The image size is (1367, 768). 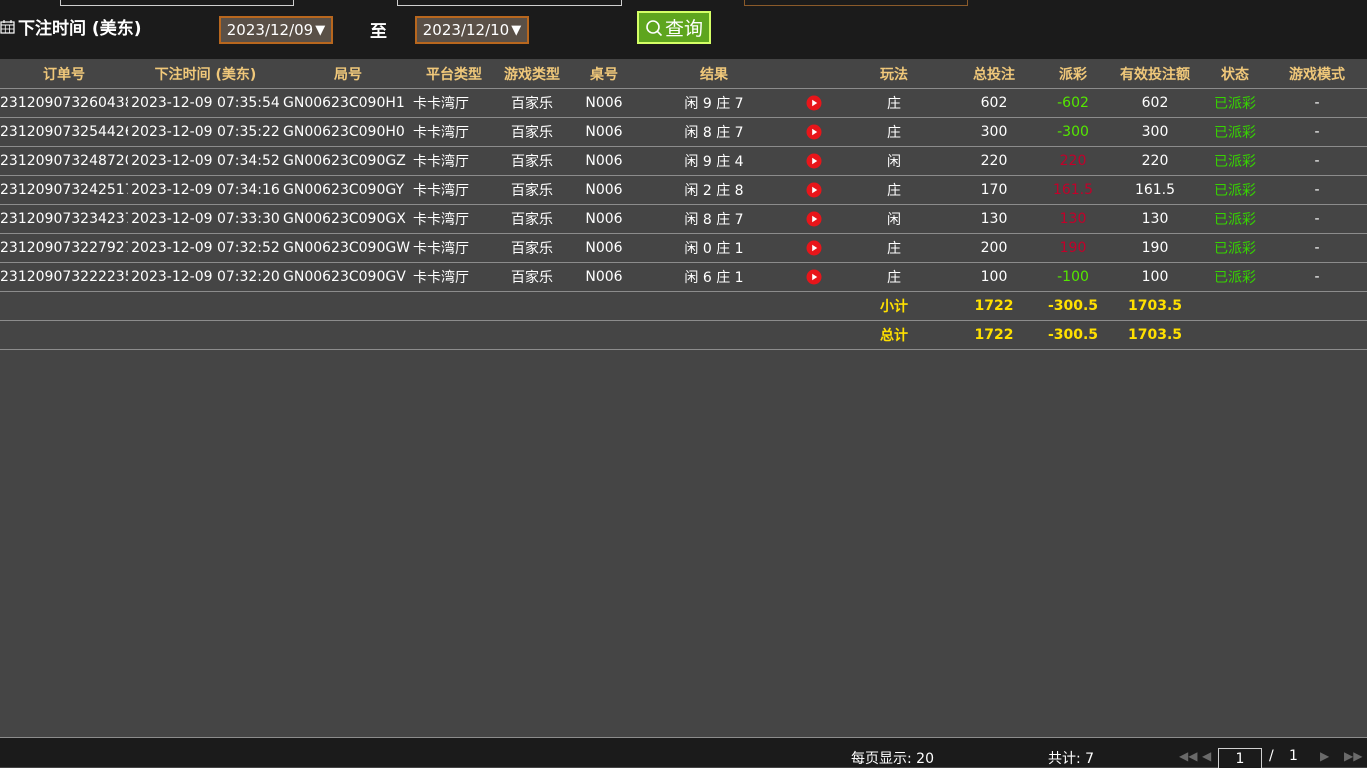 I want to click on status-cell: 已派彩, so click(x=1235, y=190).